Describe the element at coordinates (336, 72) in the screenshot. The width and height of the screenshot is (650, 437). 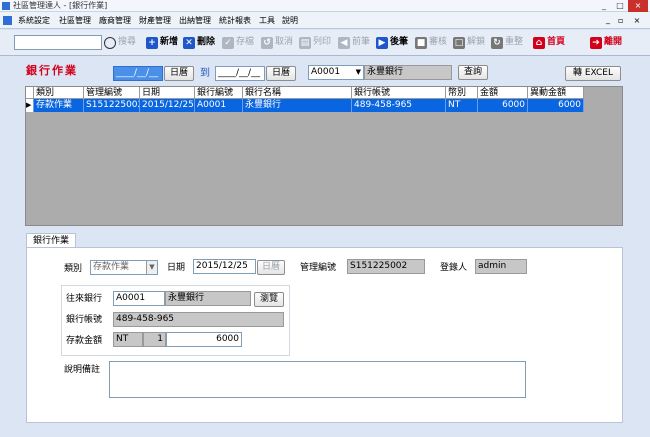
I see `bank-select: A0001 ▼` at that location.